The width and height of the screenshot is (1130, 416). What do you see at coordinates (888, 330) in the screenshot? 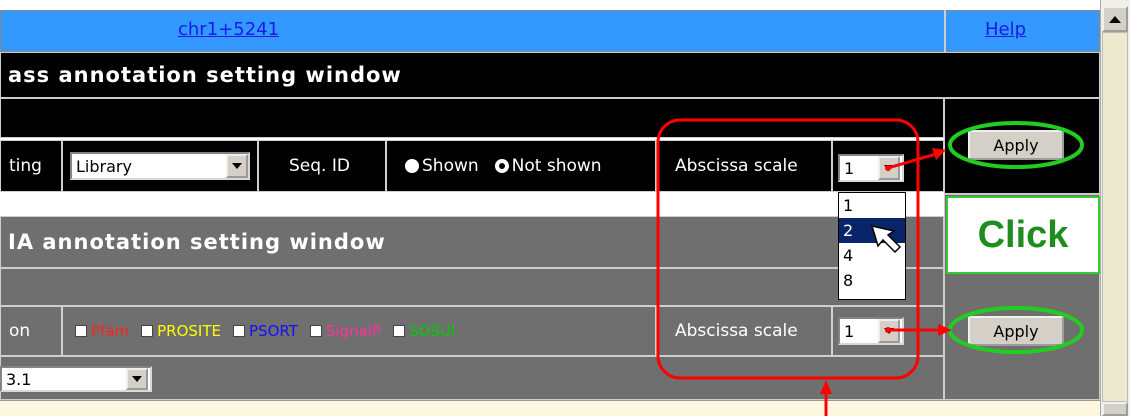
I see `red-dot-bottom` at bounding box center [888, 330].